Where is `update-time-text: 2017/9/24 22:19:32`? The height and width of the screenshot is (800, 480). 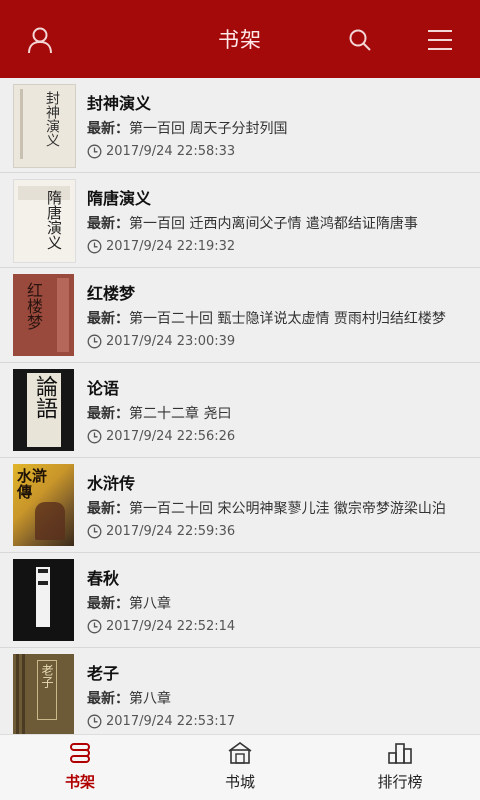 update-time-text: 2017/9/24 22:19:32 is located at coordinates (171, 246).